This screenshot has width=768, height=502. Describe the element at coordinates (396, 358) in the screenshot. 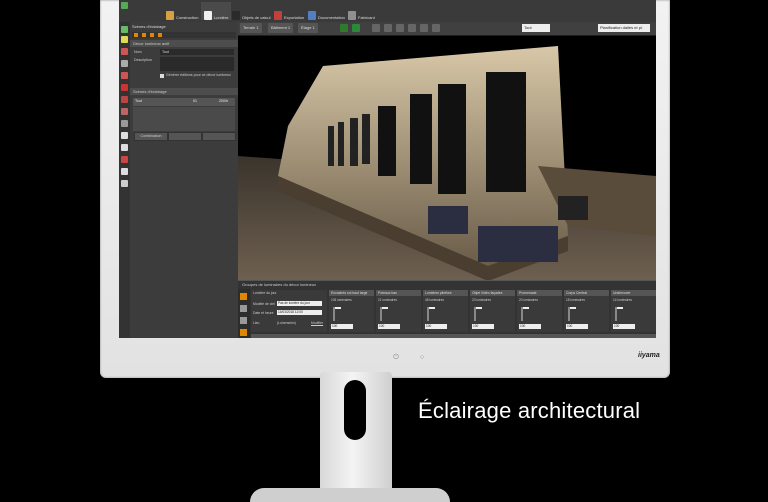

I see `power-icon: ⏻` at that location.